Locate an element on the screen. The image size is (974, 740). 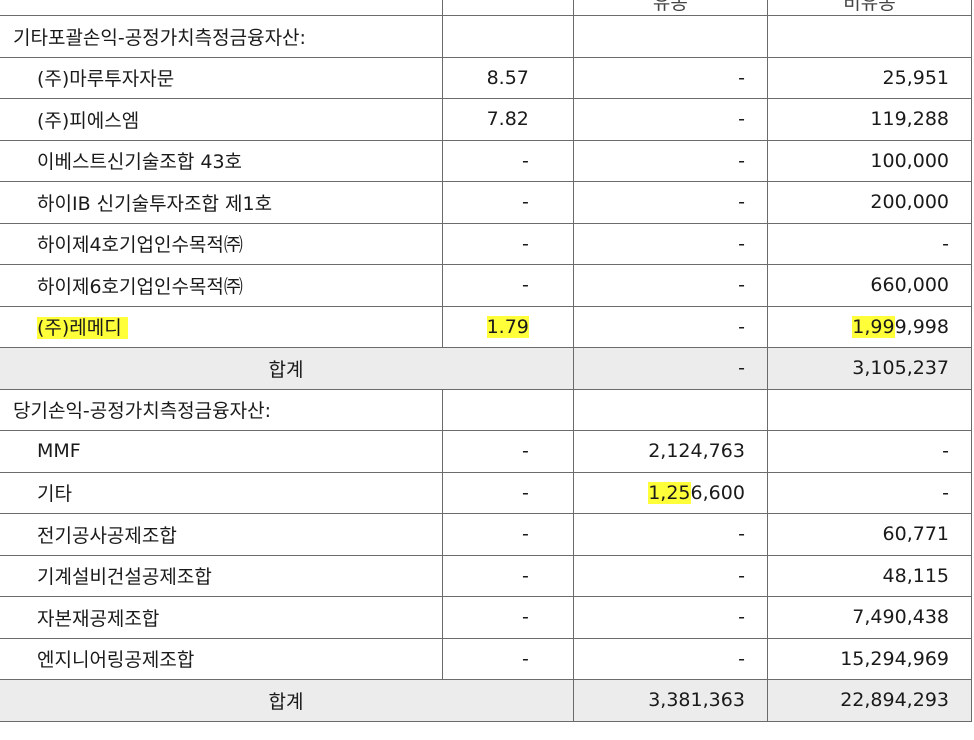
noncurrent-amount: 200,000 is located at coordinates (869, 202).